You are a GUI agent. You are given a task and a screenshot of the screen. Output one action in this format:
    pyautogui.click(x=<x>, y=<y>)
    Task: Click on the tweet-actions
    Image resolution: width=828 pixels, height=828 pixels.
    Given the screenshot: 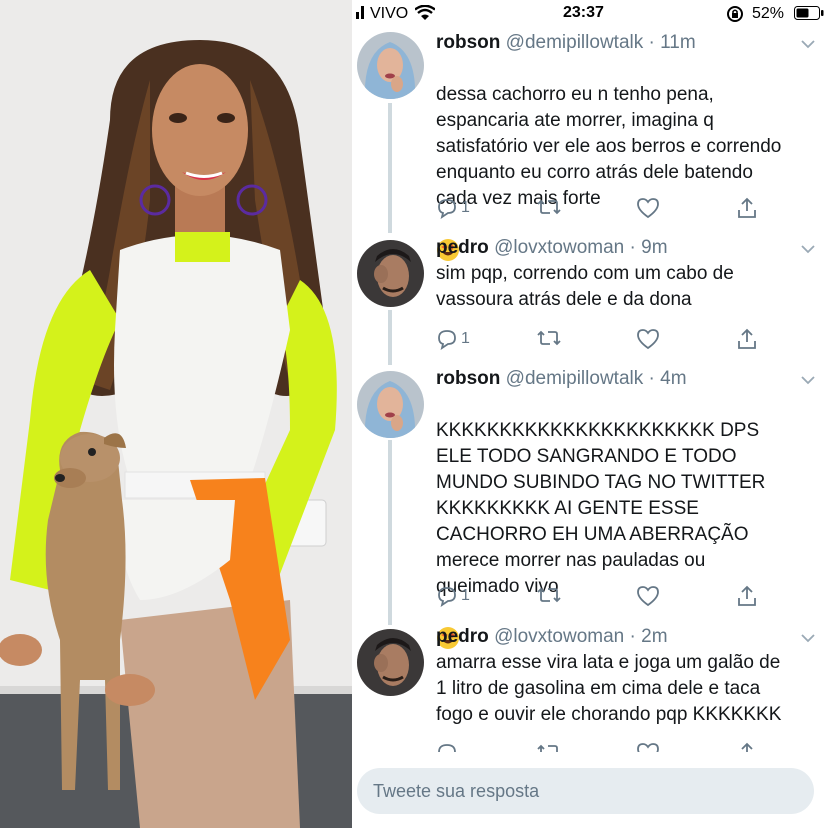 What is the action you would take?
    pyautogui.click(x=631, y=747)
    